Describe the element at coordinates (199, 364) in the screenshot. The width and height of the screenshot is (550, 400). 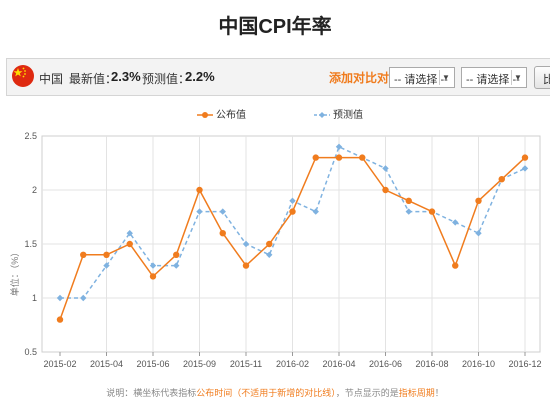
I see `x-tick-label: 2015-09` at that location.